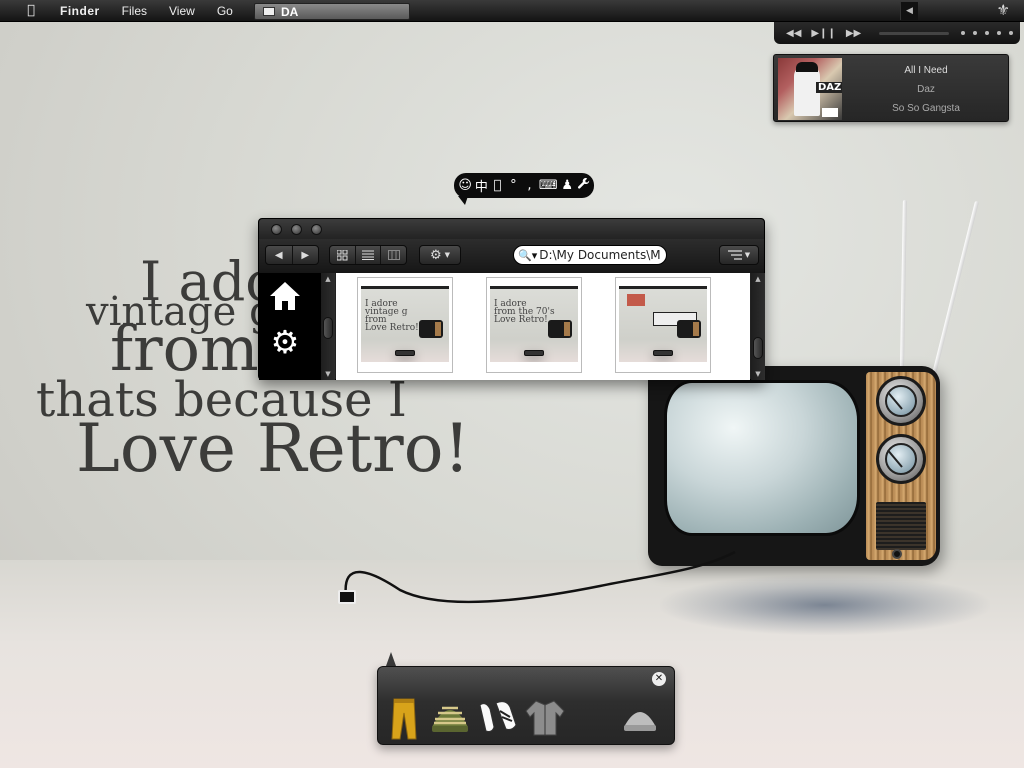 This screenshot has height=768, width=1024. What do you see at coordinates (956, 287) in the screenshot?
I see `tv-antenna-right` at bounding box center [956, 287].